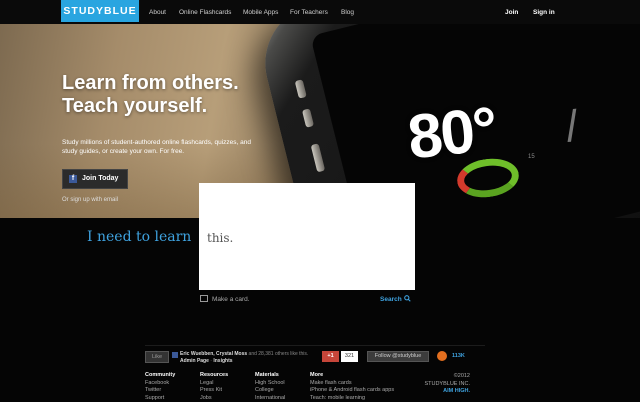 Image resolution: width=640 pixels, height=402 pixels. Describe the element at coordinates (73, 179) in the screenshot. I see `facebook-icon: f` at that location.